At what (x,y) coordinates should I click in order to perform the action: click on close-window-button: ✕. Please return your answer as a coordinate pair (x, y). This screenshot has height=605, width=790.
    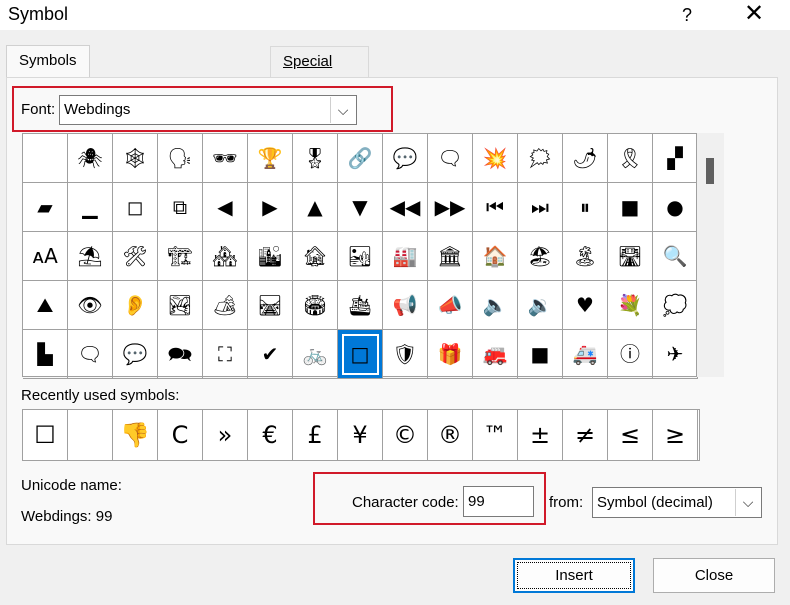
    Looking at the image, I should click on (754, 14).